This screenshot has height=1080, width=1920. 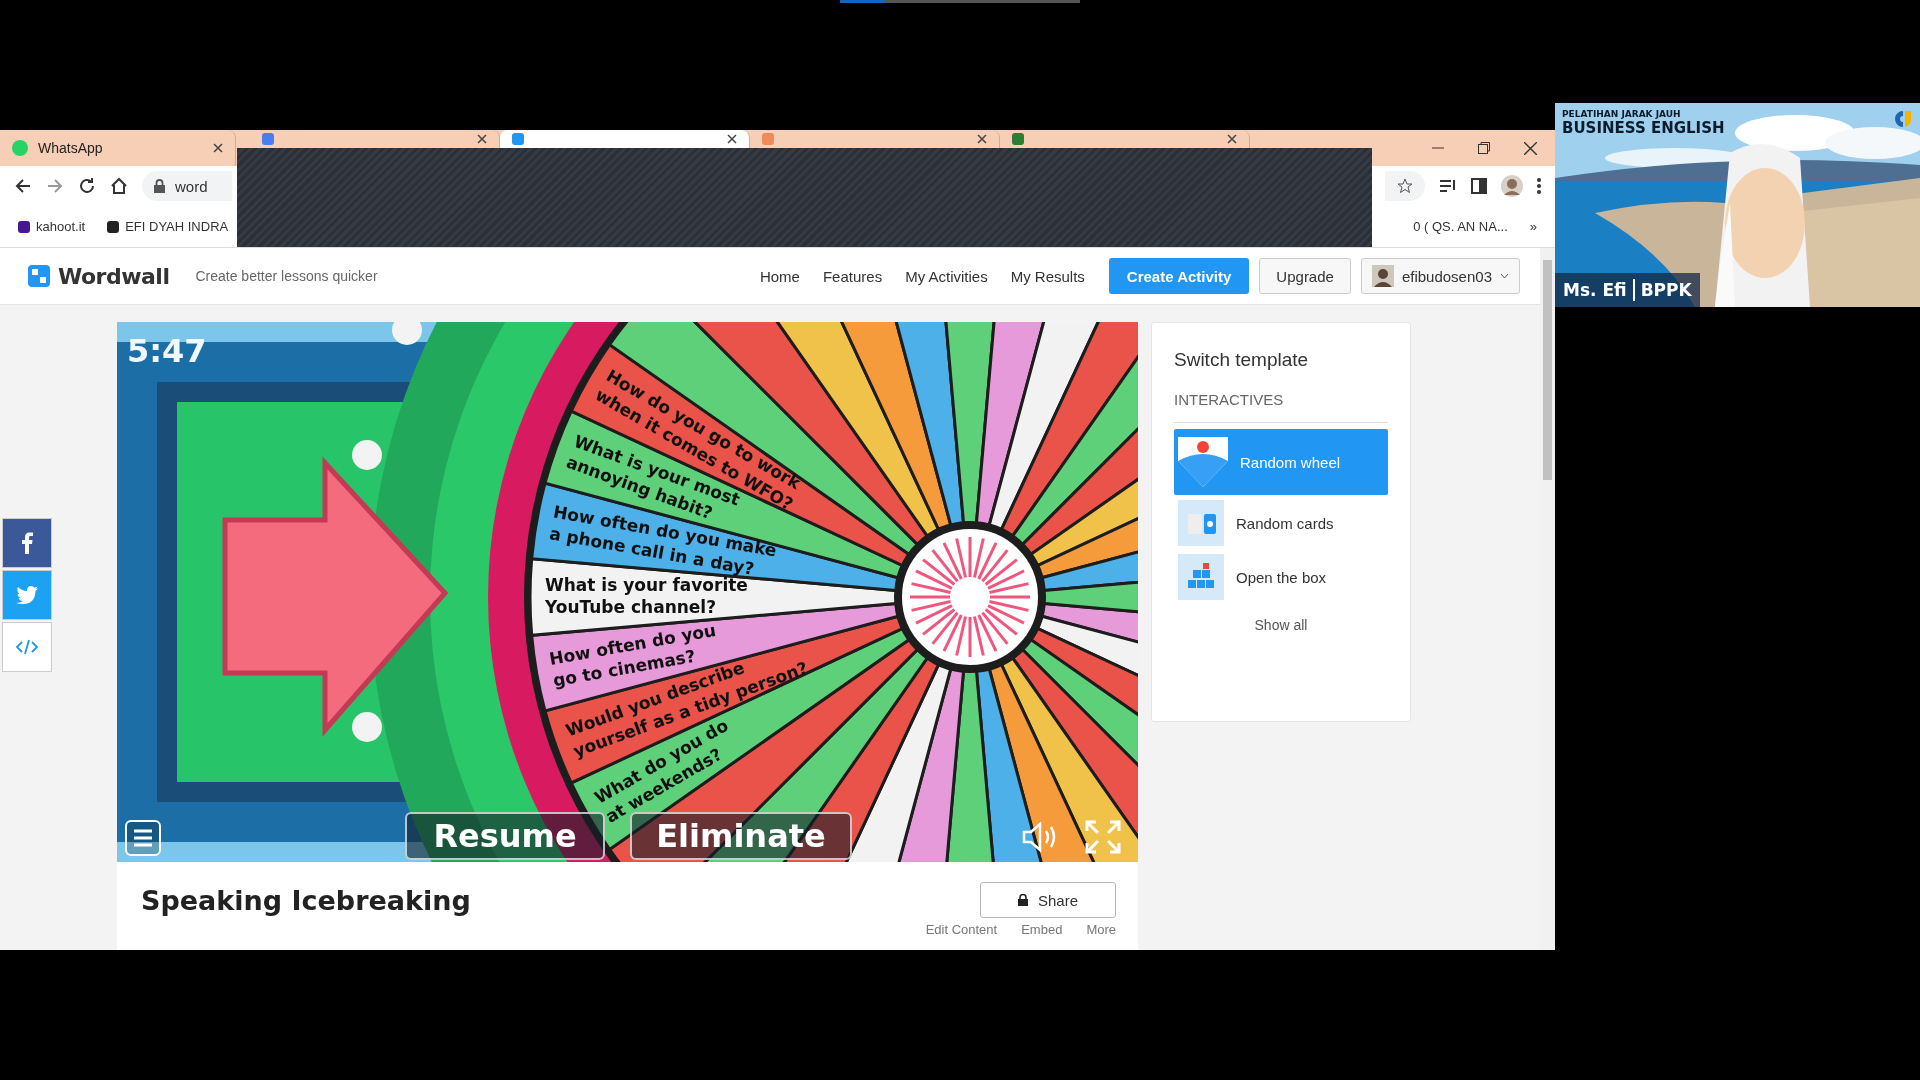 What do you see at coordinates (1281, 625) in the screenshot?
I see `show-all-link: Show all` at bounding box center [1281, 625].